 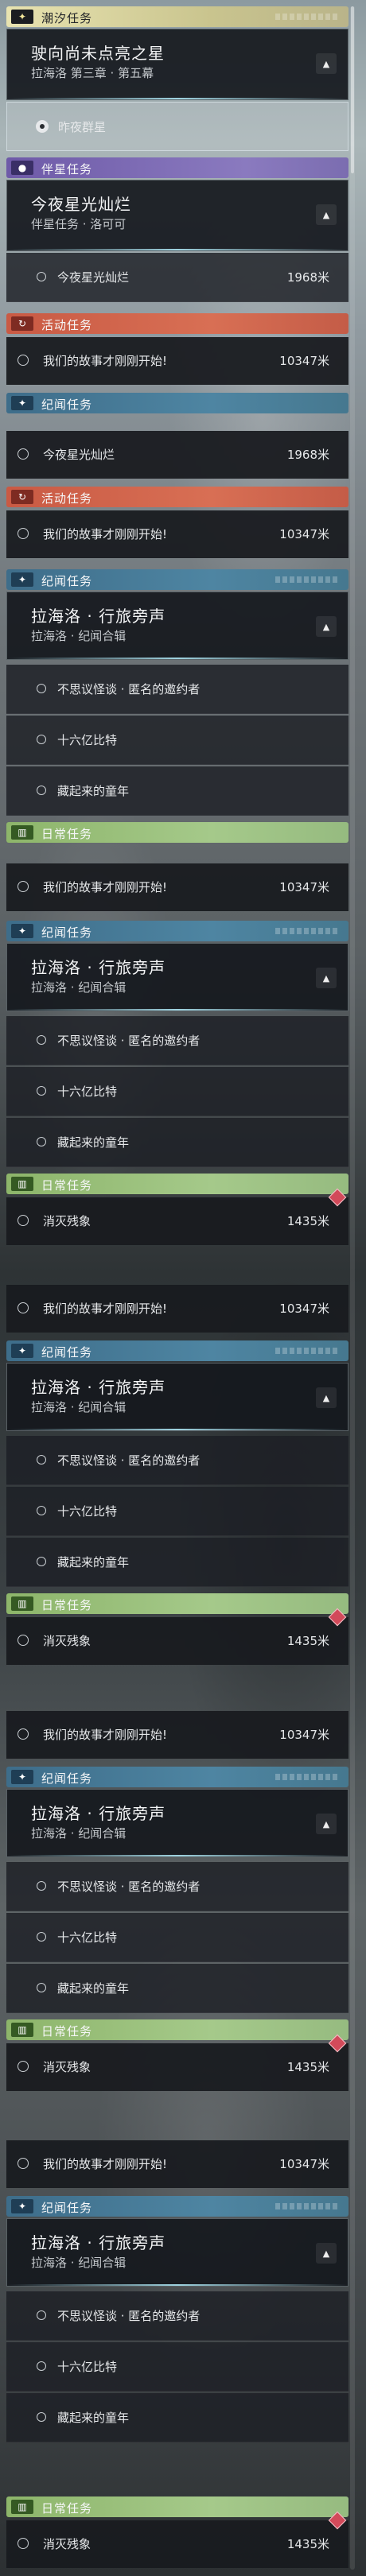 What do you see at coordinates (93, 277) in the screenshot?
I see `step-label: 今夜星光灿烂` at bounding box center [93, 277].